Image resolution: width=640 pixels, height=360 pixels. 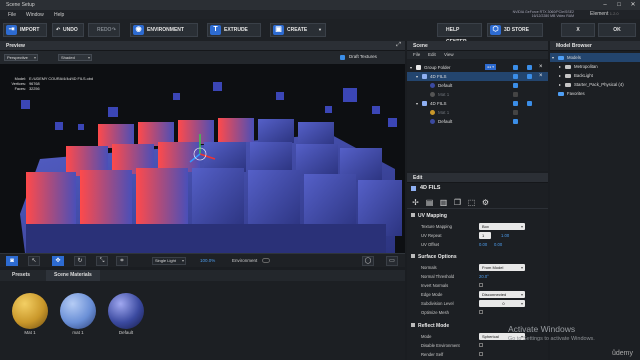 What do you see at coordinates (59, 15) in the screenshot?
I see `menu-help: Help` at bounding box center [59, 15].